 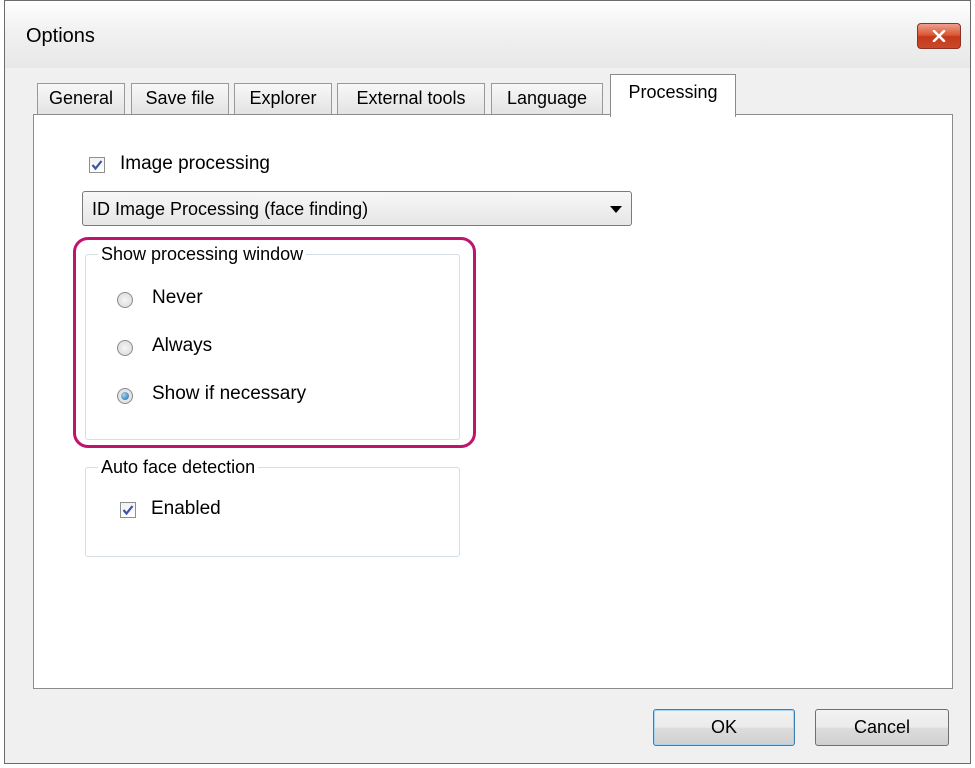 I want to click on cancel-button: Cancel, so click(x=882, y=727).